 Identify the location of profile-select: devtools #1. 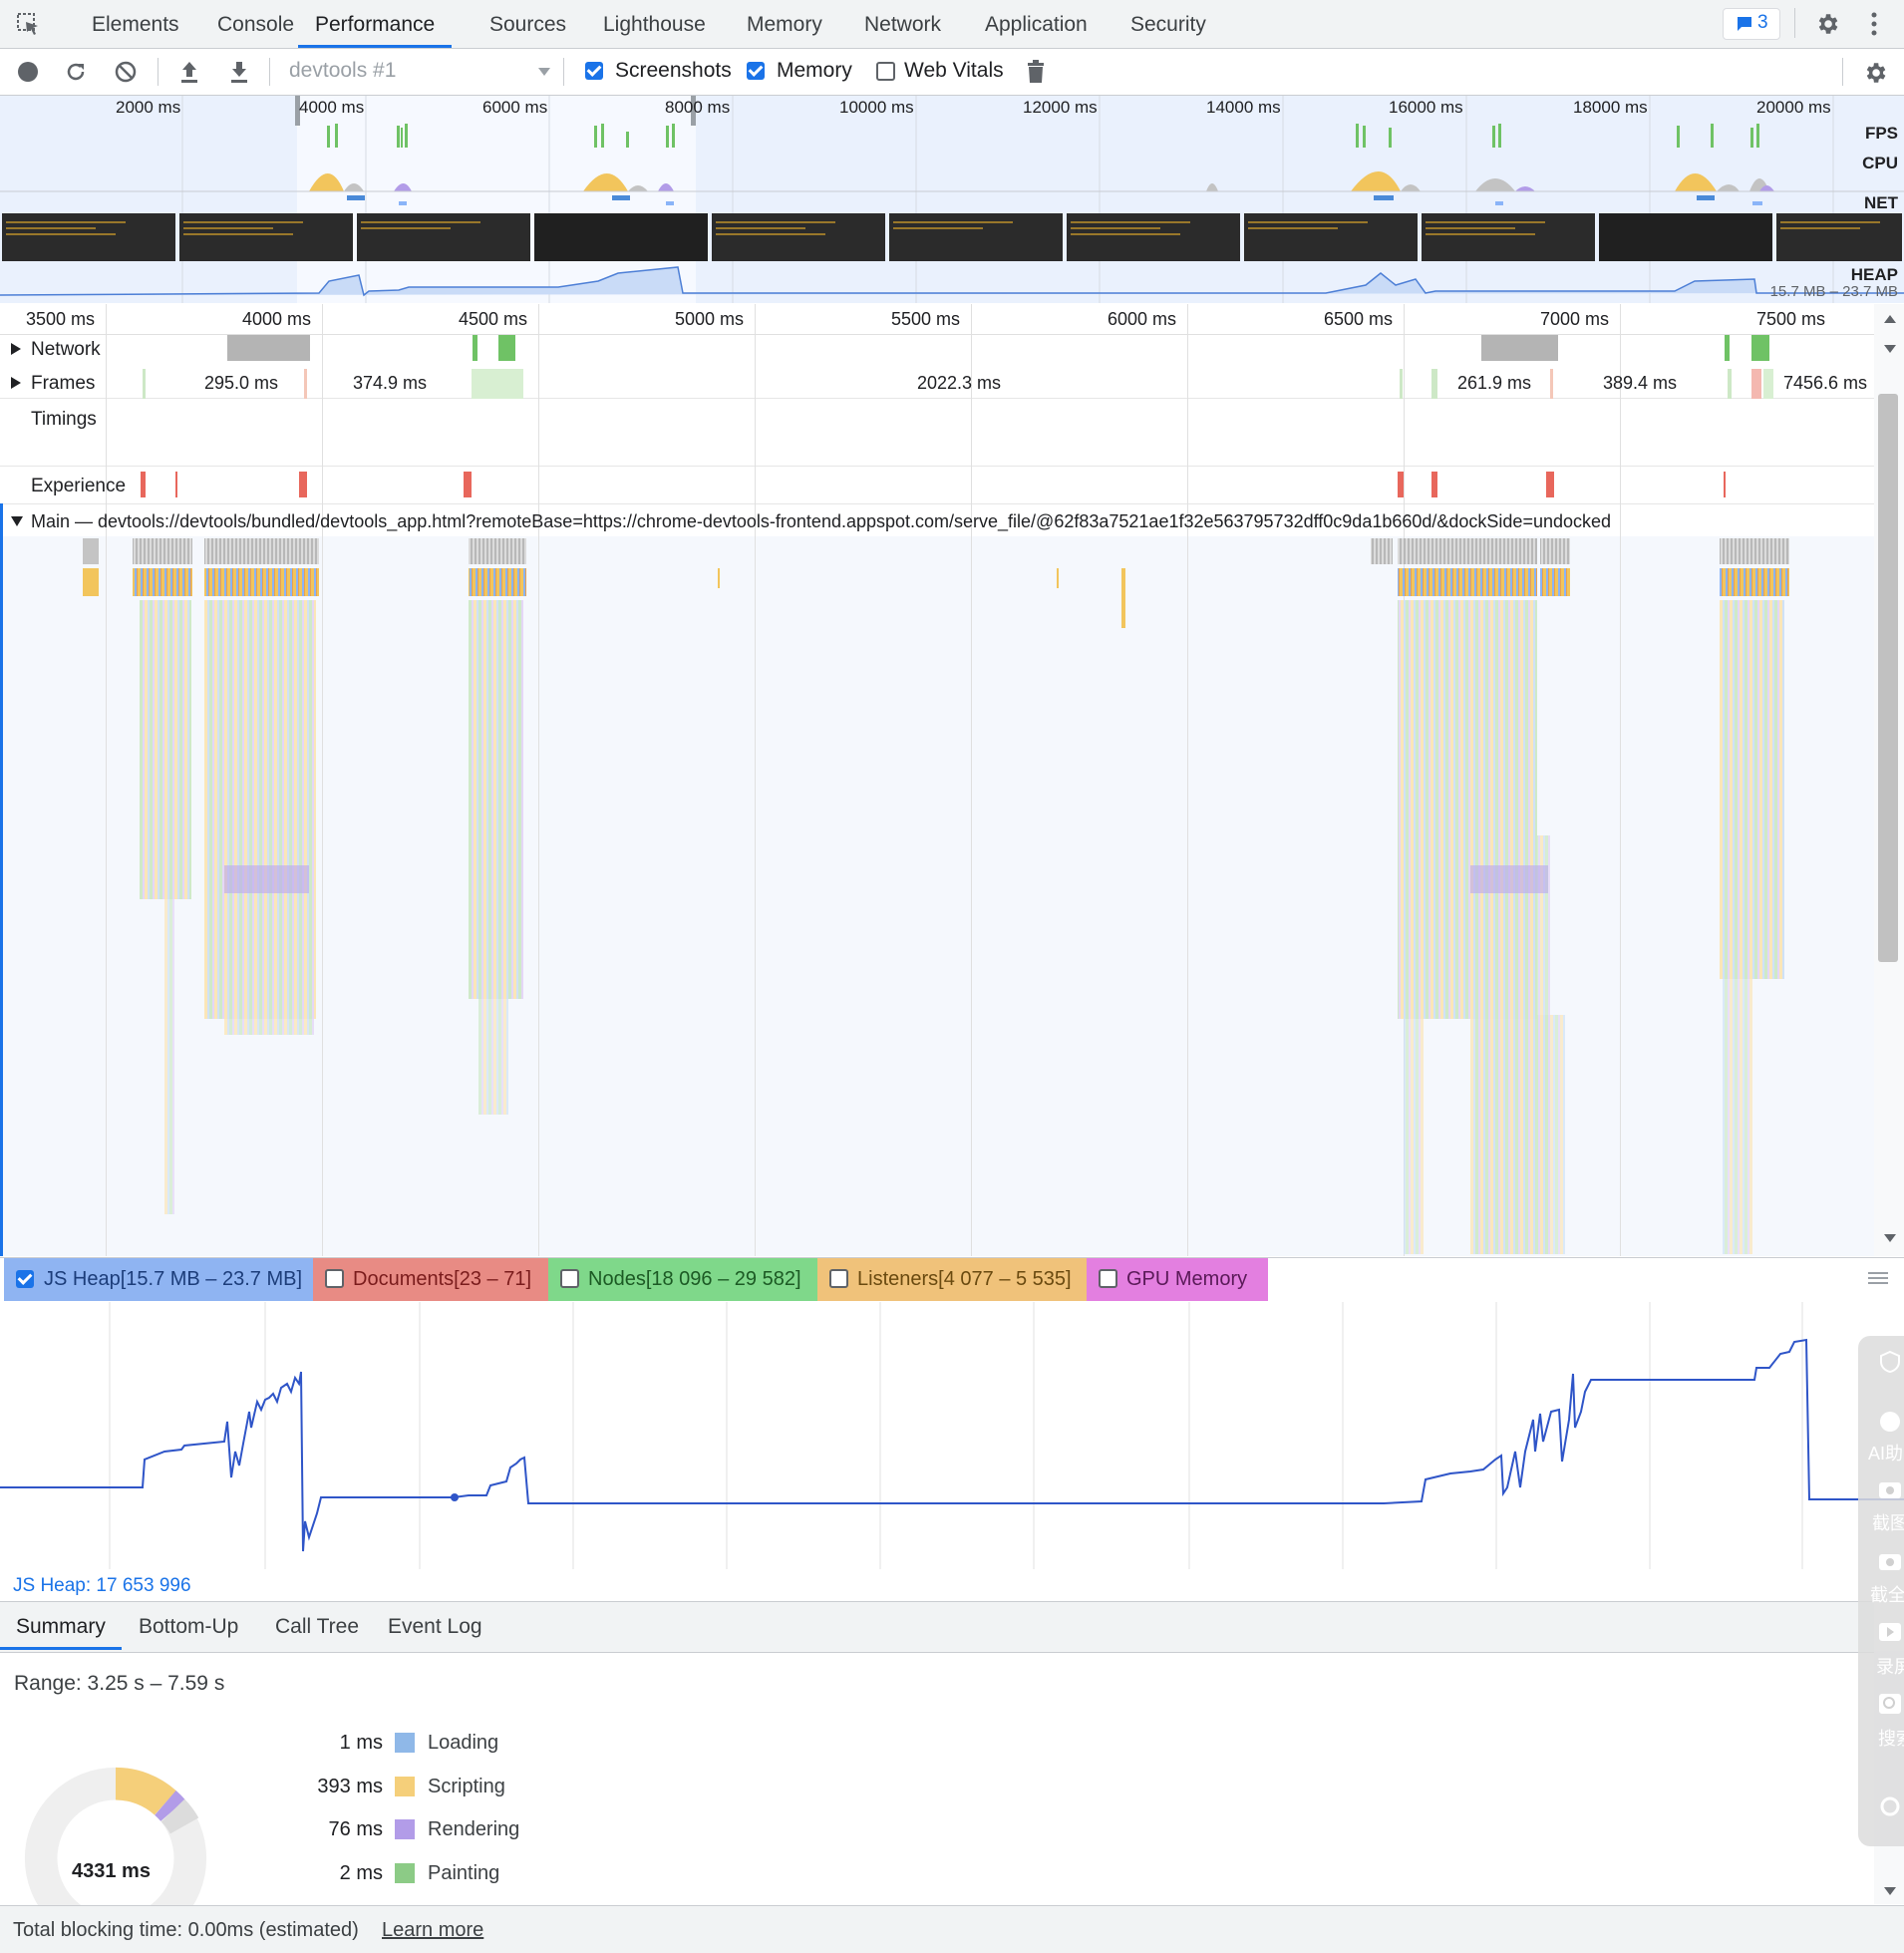
(419, 72).